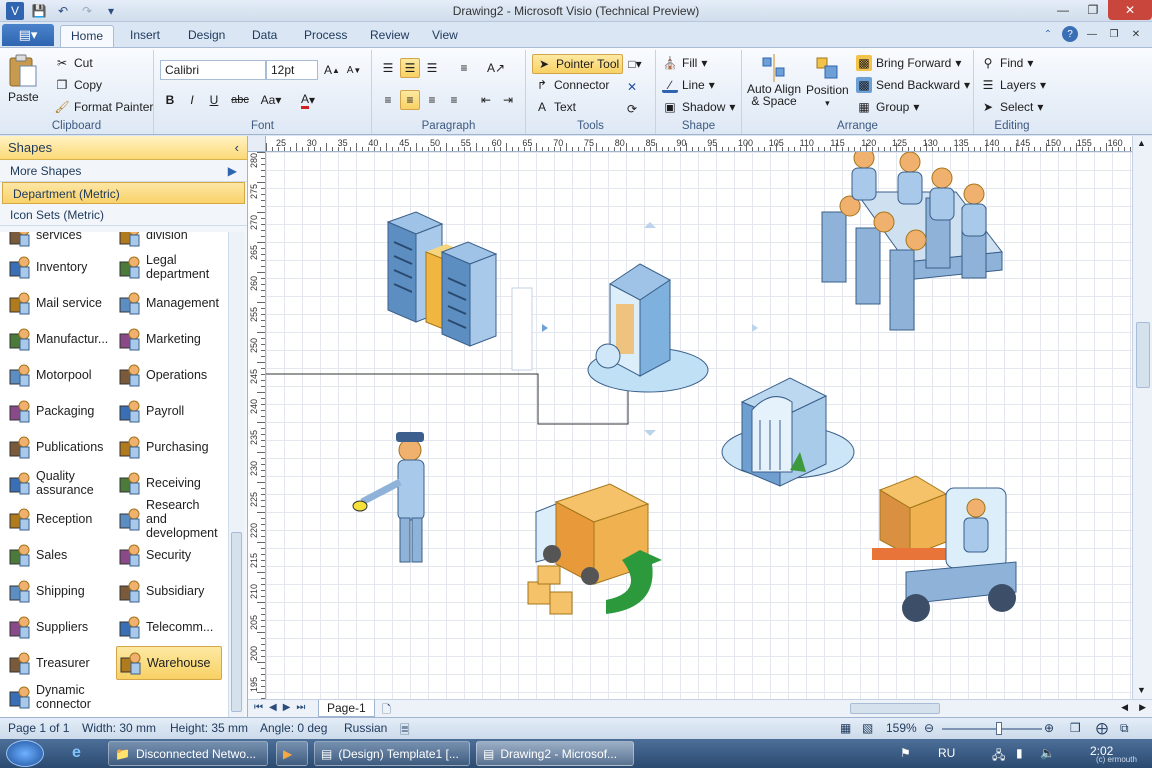 This screenshot has height=768, width=1152. I want to click on scroll-up-icon: ▲, so click(1141, 143).